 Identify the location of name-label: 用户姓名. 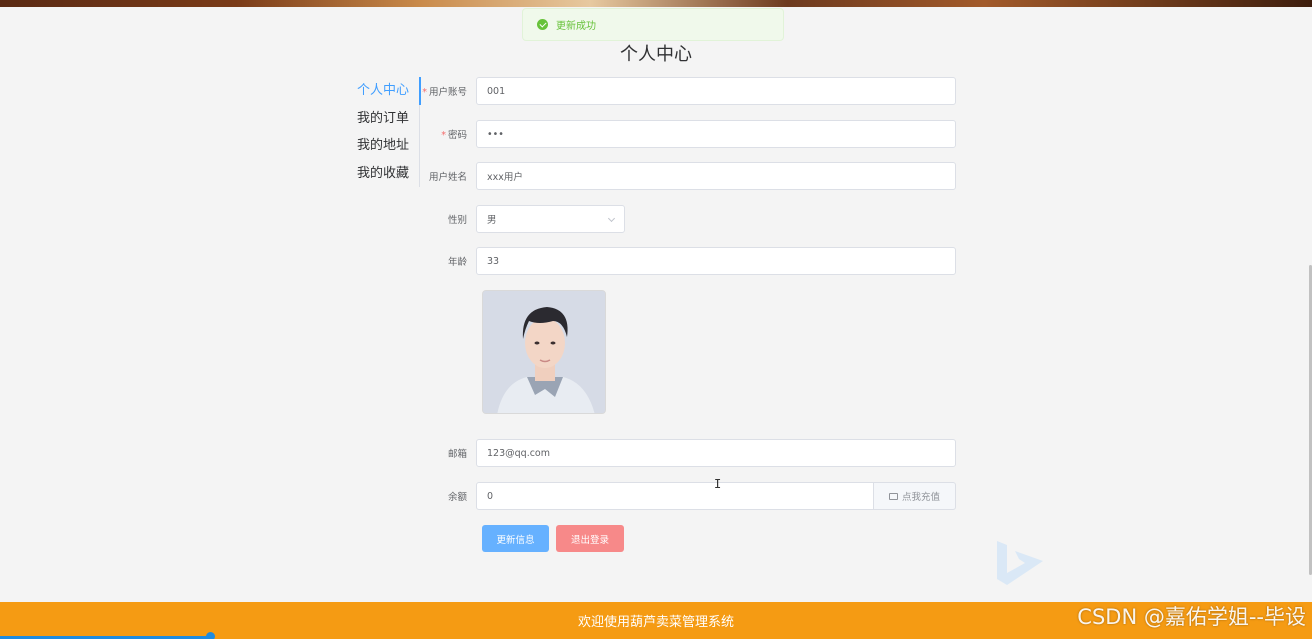
(447, 177).